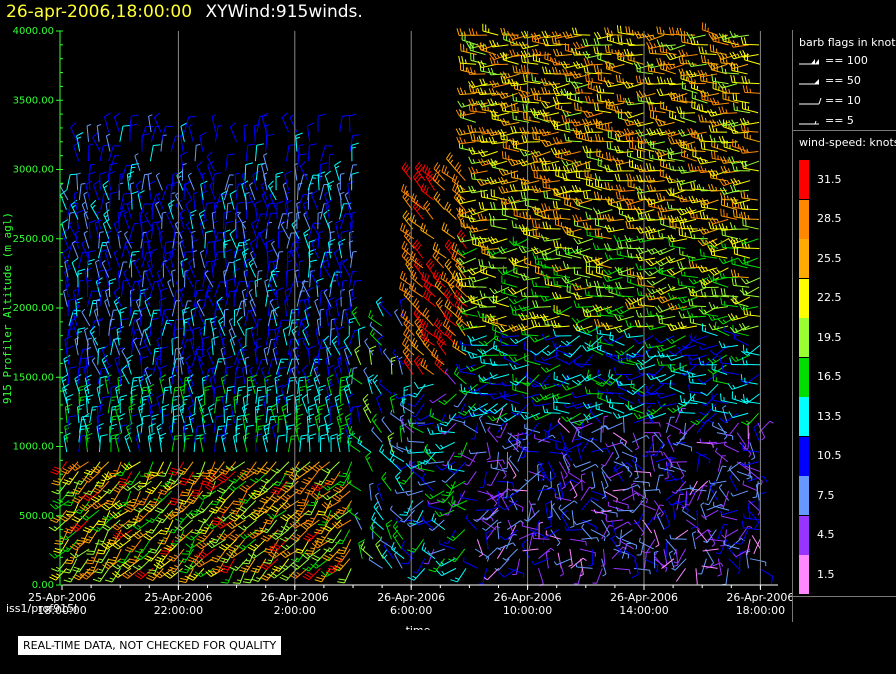 The image size is (896, 674). I want to click on y-tick-label: 1000.00, so click(33, 447).